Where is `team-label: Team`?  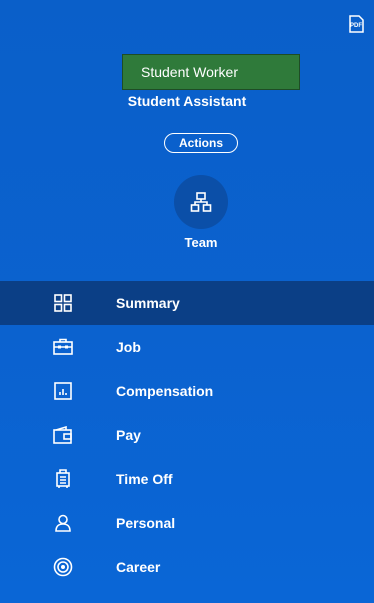
team-label: Team is located at coordinates (201, 242).